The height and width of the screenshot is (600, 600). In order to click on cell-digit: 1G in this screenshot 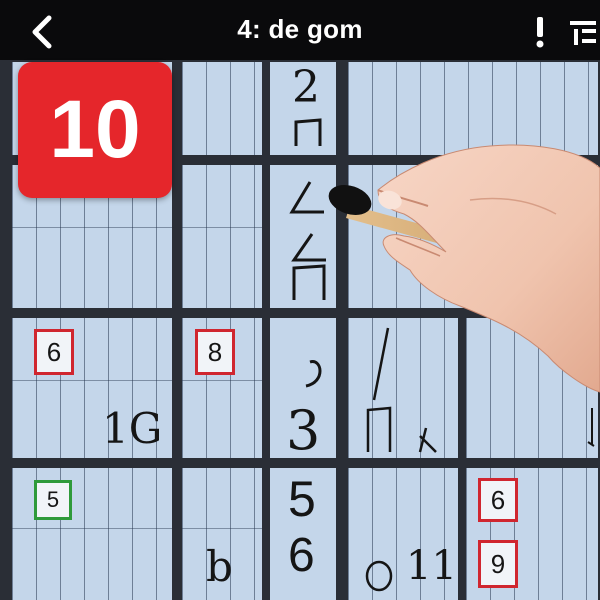, I will do `click(132, 428)`.